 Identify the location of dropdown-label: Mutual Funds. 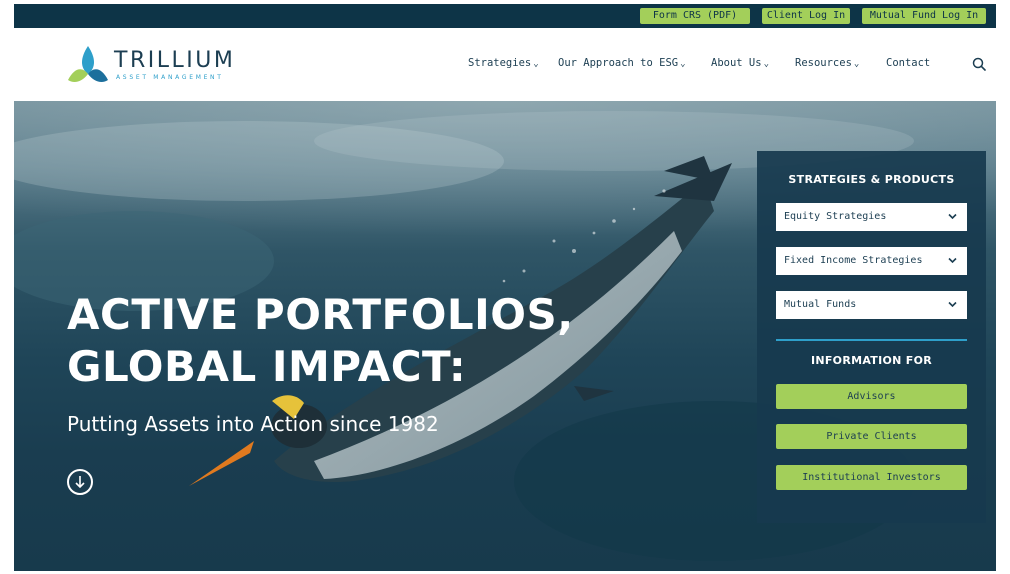
(820, 304).